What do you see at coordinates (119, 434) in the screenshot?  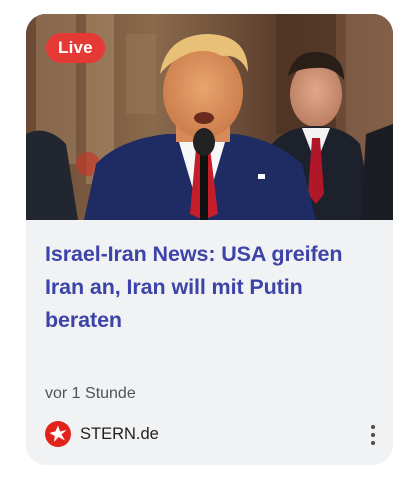 I see `source-name: STERN.de` at bounding box center [119, 434].